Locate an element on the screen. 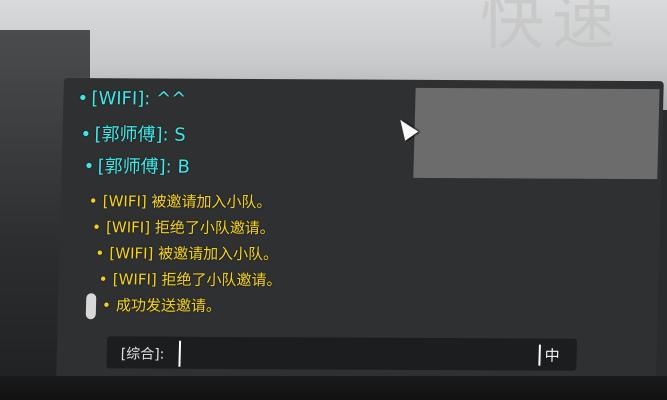 The width and height of the screenshot is (667, 400). system-message: • 成功发送邀请。 is located at coordinates (161, 305).